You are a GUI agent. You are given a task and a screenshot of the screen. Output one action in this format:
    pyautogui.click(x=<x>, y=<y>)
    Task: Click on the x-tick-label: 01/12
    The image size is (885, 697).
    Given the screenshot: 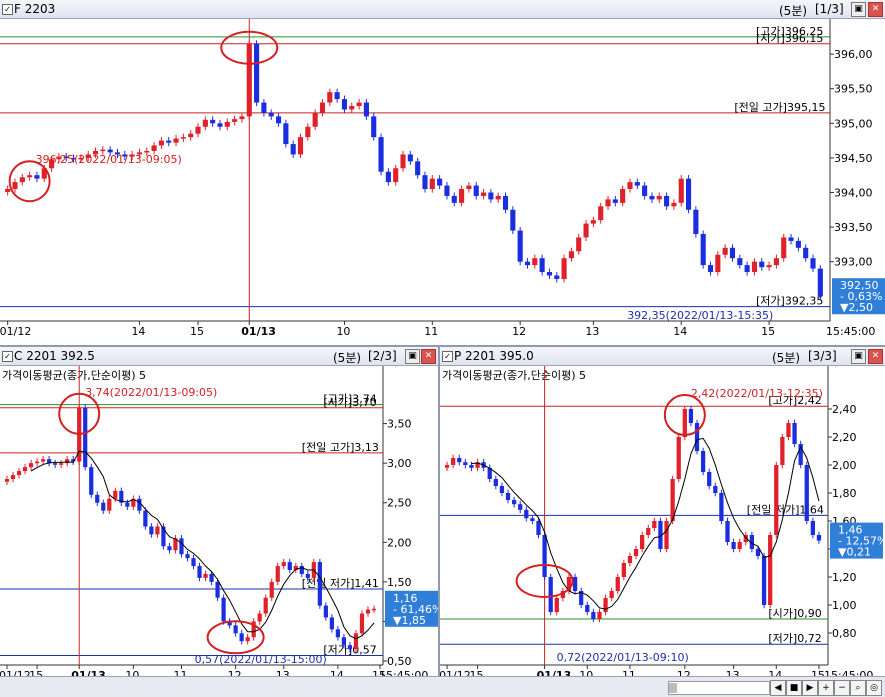 What is the action you would take?
    pyautogui.click(x=455, y=672)
    